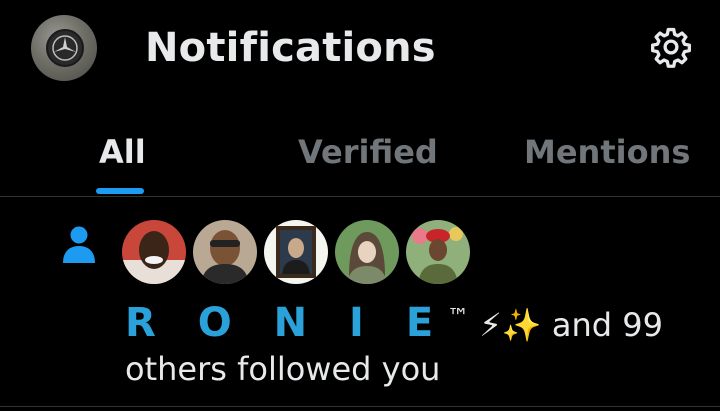 The width and height of the screenshot is (720, 411). Describe the element at coordinates (510, 325) in the screenshot. I see `emoji-text: ⚡✨` at that location.